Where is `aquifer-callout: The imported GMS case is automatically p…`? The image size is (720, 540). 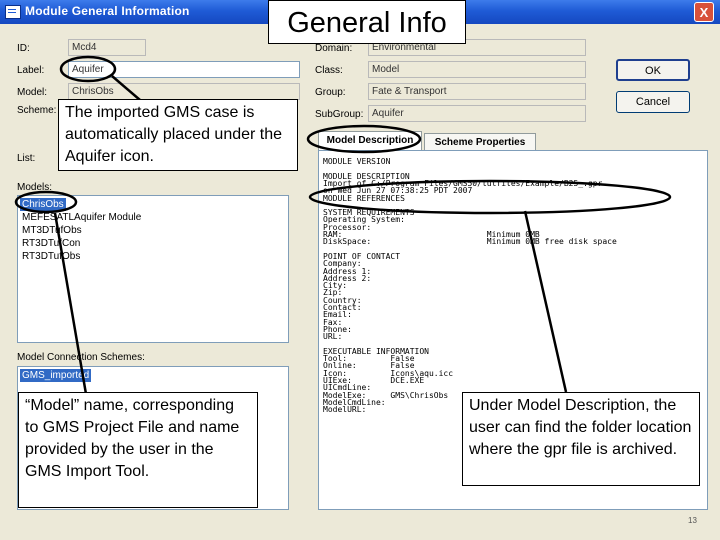
aquifer-callout: The imported GMS case is automatically p… is located at coordinates (178, 135).